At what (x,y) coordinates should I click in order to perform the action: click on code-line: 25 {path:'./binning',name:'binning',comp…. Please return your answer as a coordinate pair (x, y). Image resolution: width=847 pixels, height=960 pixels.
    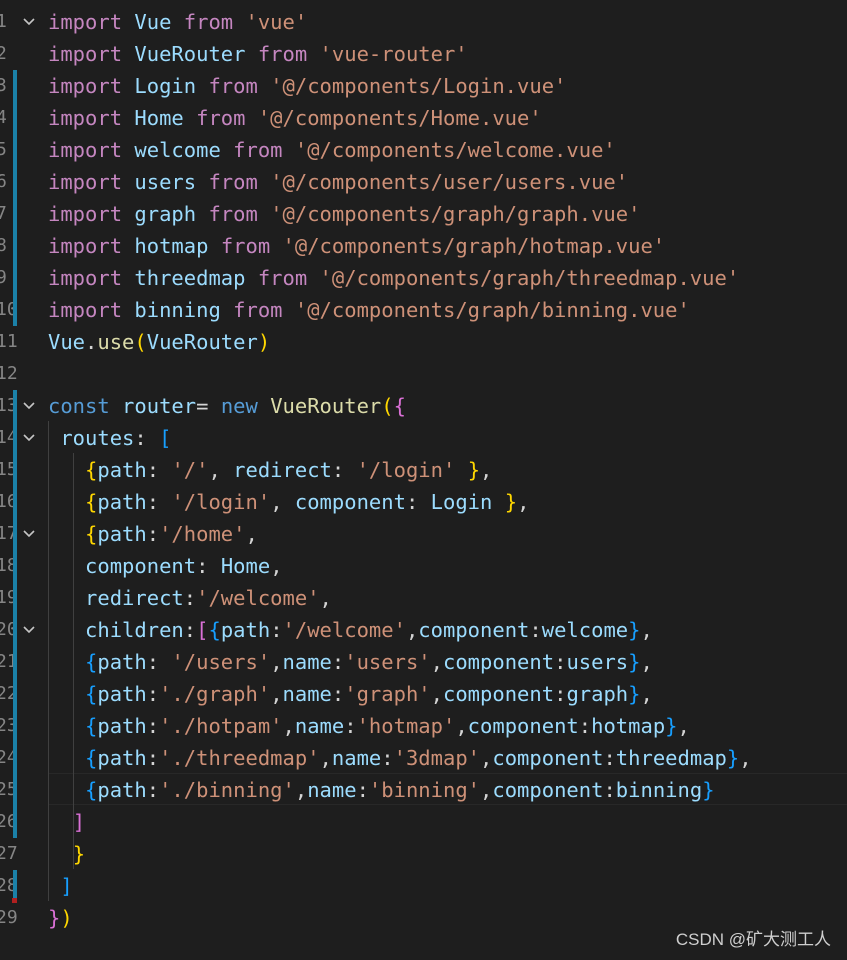
    Looking at the image, I should click on (423, 790).